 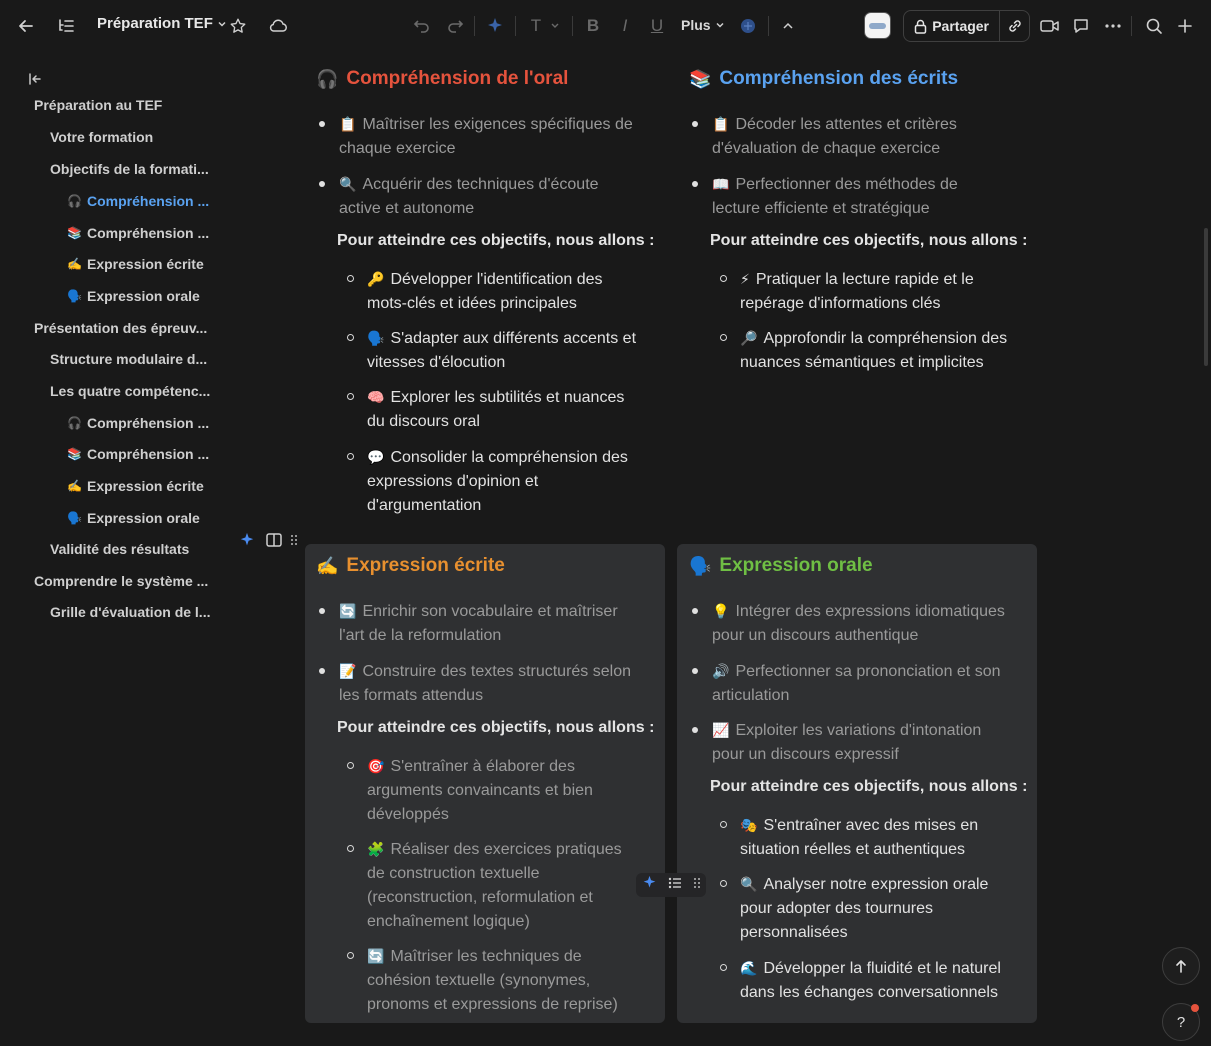 I want to click on list-item-icon: ⚡, so click(x=745, y=279).